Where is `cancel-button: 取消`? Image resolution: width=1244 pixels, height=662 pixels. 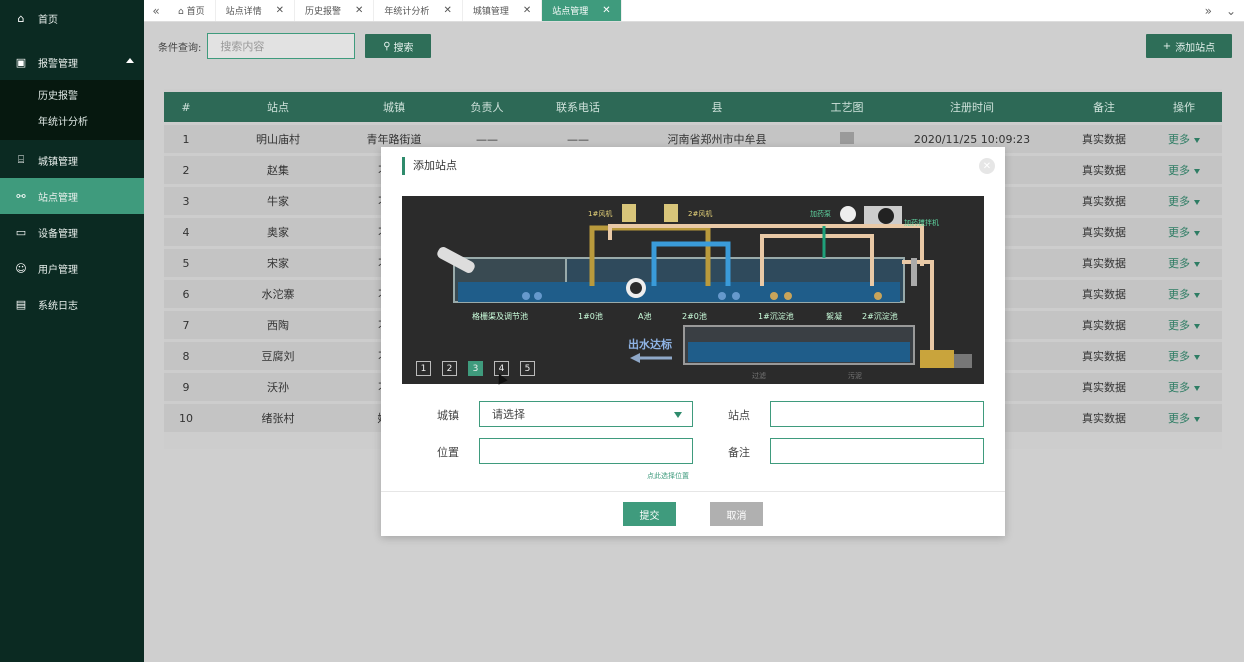
cancel-button: 取消 is located at coordinates (736, 514).